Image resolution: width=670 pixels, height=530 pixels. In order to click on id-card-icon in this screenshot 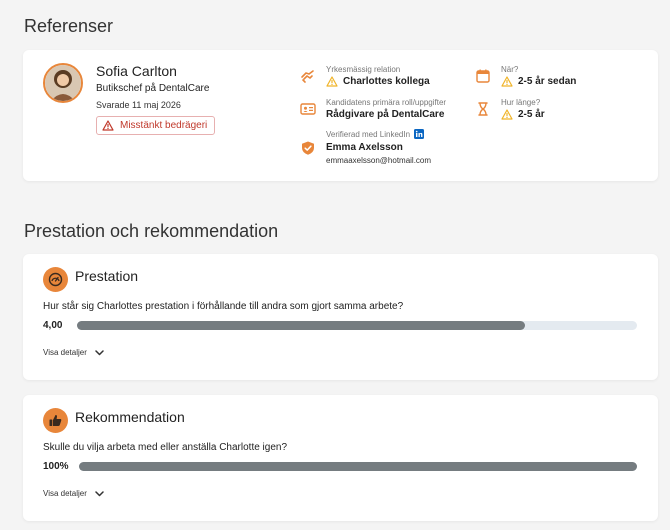, I will do `click(308, 109)`.